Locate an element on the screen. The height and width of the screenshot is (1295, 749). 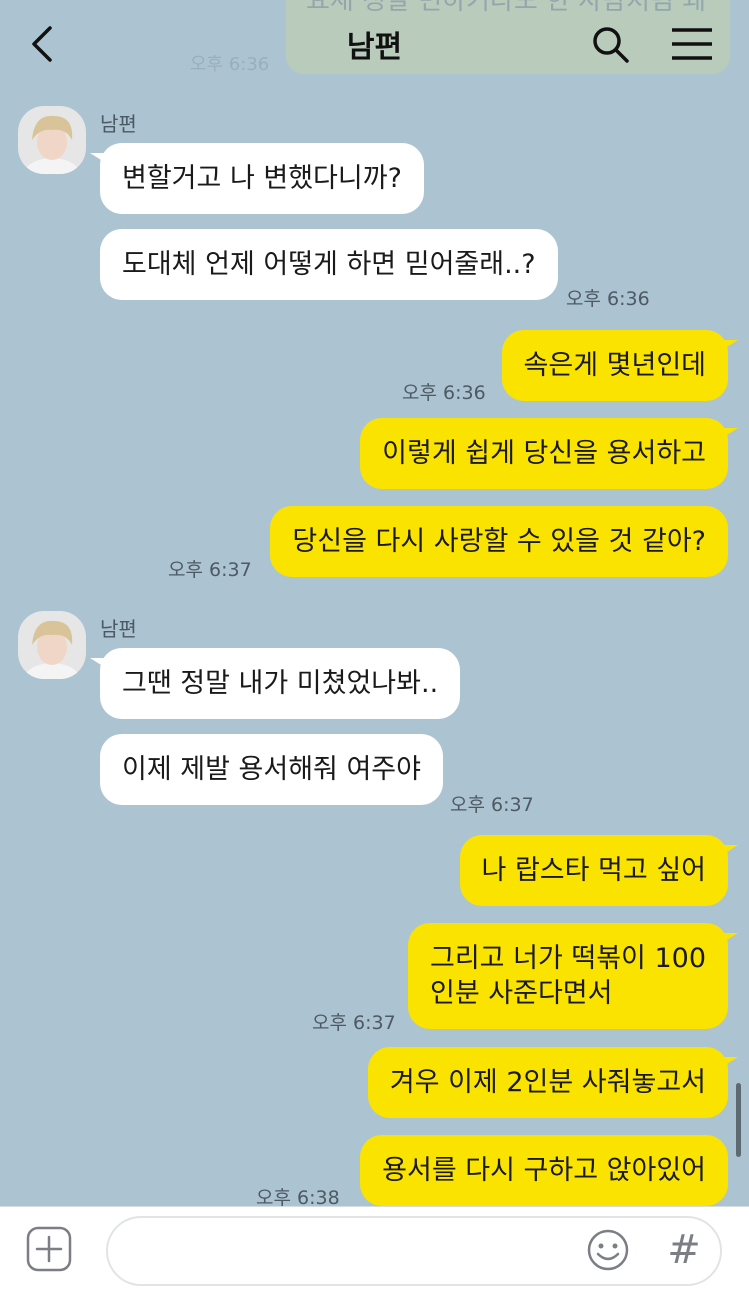
message-bubble-outgoing: 나 랍스타 먹고 싶어 is located at coordinates (599, 870).